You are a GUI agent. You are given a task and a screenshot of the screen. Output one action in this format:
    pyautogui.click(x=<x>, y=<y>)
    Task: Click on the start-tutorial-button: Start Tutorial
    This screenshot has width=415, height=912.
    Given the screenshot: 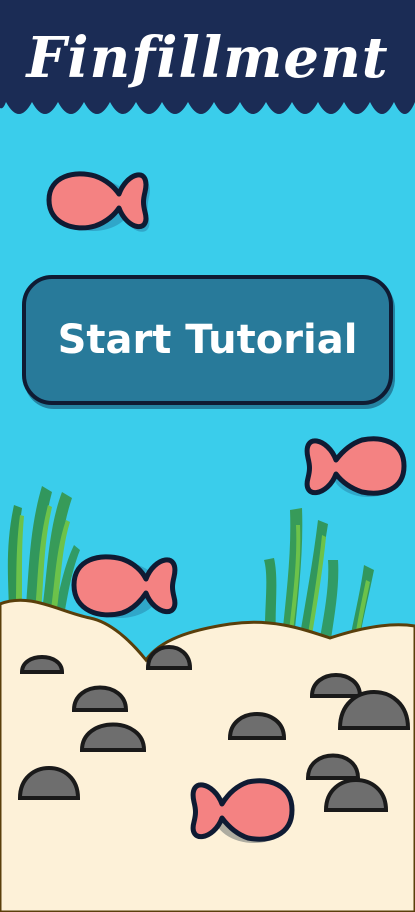 What is the action you would take?
    pyautogui.click(x=207, y=340)
    